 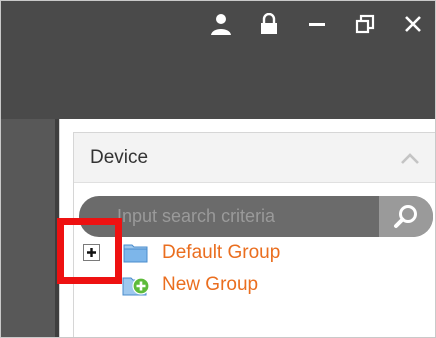 What do you see at coordinates (119, 157) in the screenshot?
I see `device-panel-title: Device` at bounding box center [119, 157].